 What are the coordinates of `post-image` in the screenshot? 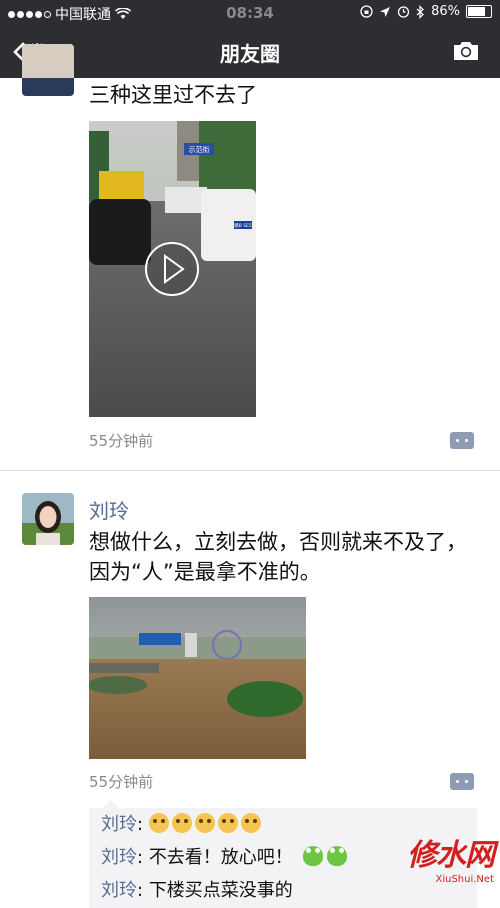 It's located at (197, 678).